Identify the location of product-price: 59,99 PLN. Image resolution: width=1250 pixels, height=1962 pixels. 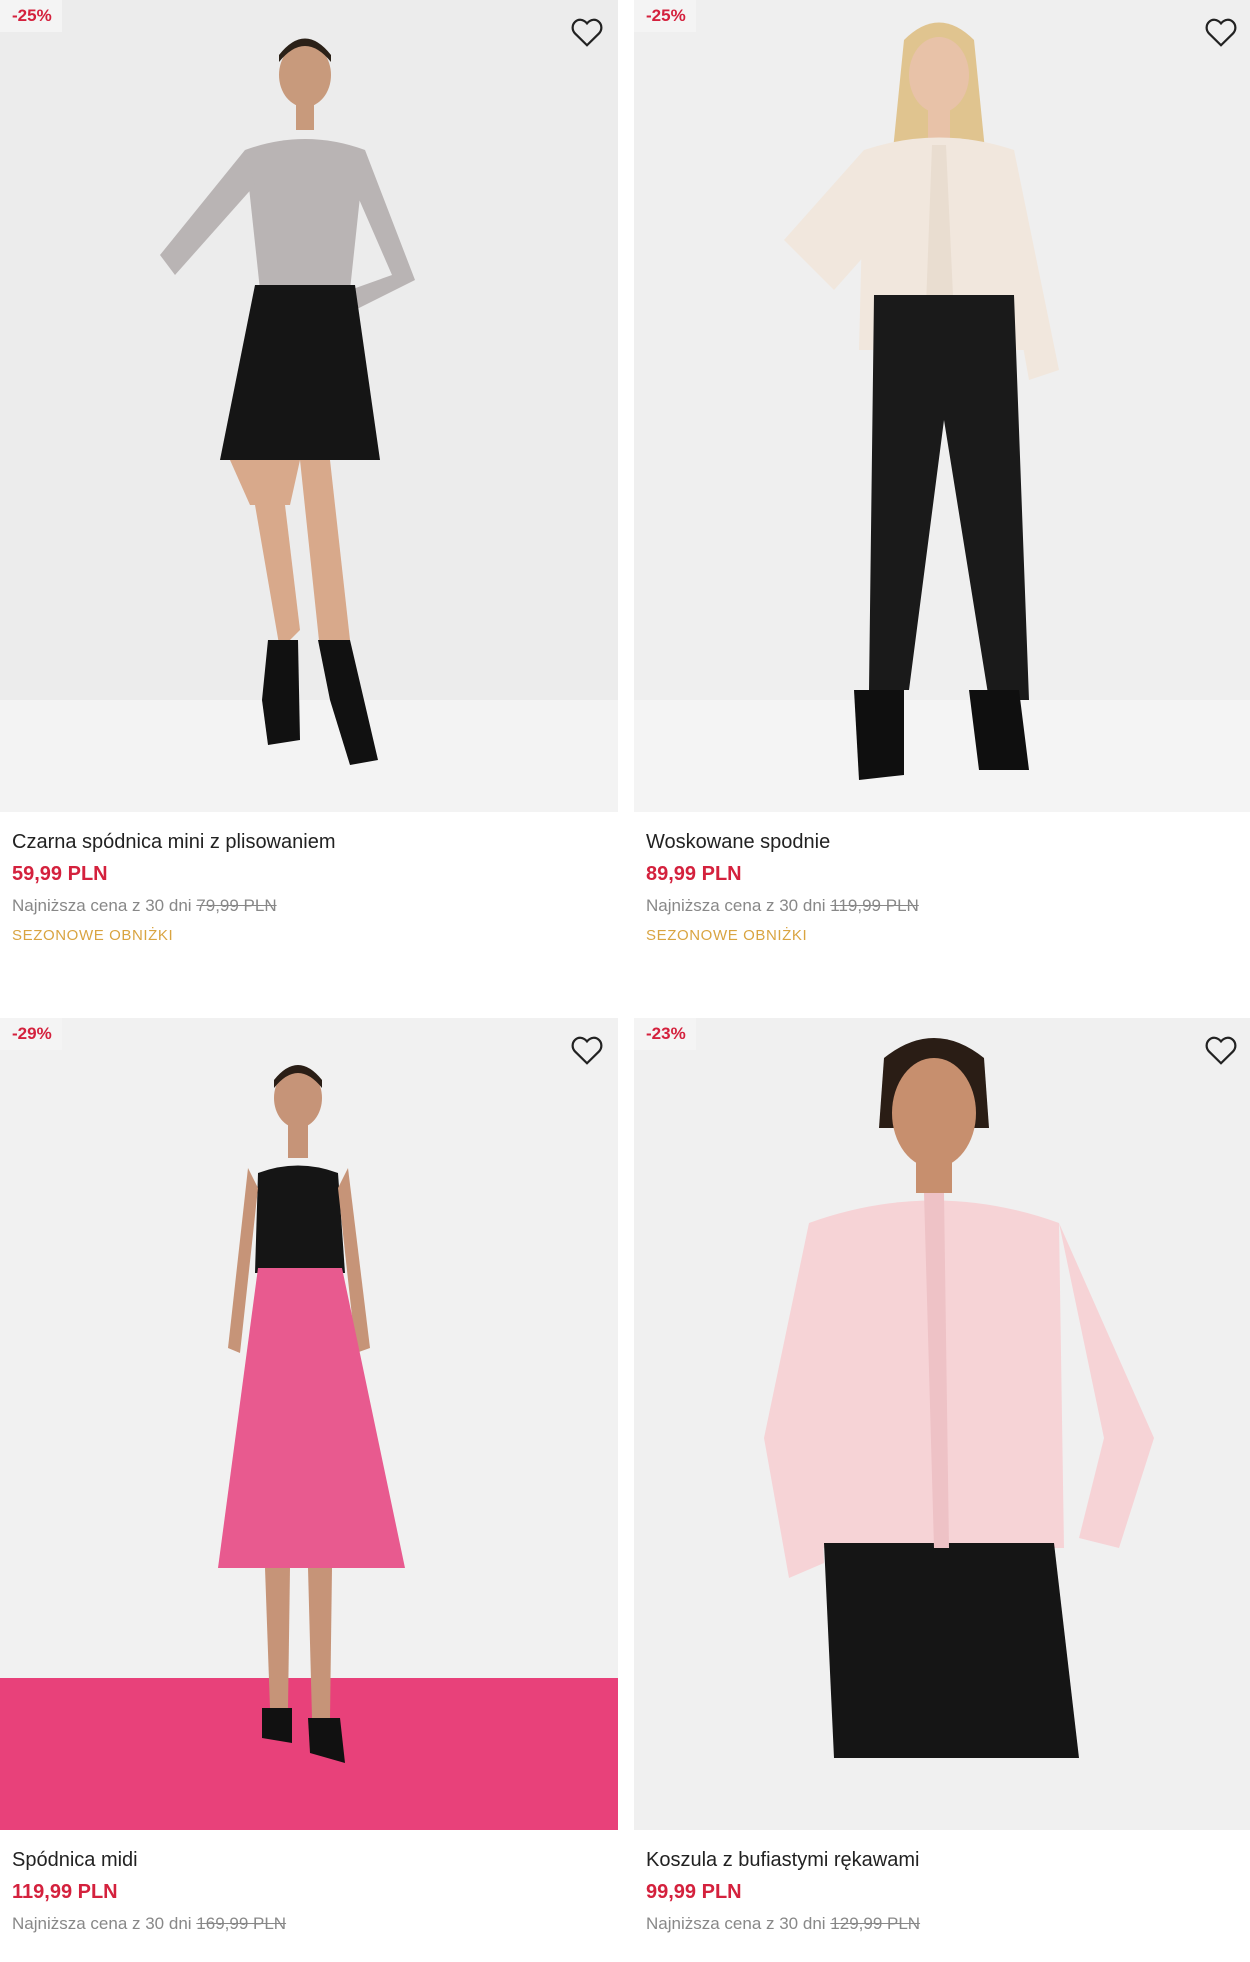
(60, 874).